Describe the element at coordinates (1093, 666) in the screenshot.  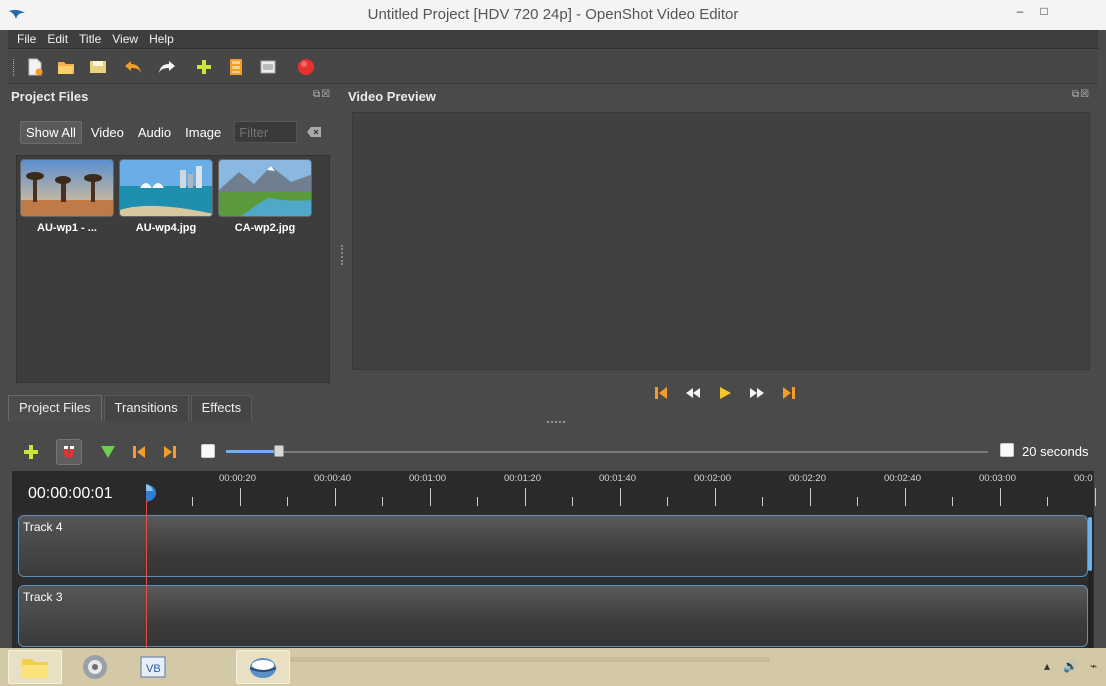
I see `network-icon: ⌁` at that location.